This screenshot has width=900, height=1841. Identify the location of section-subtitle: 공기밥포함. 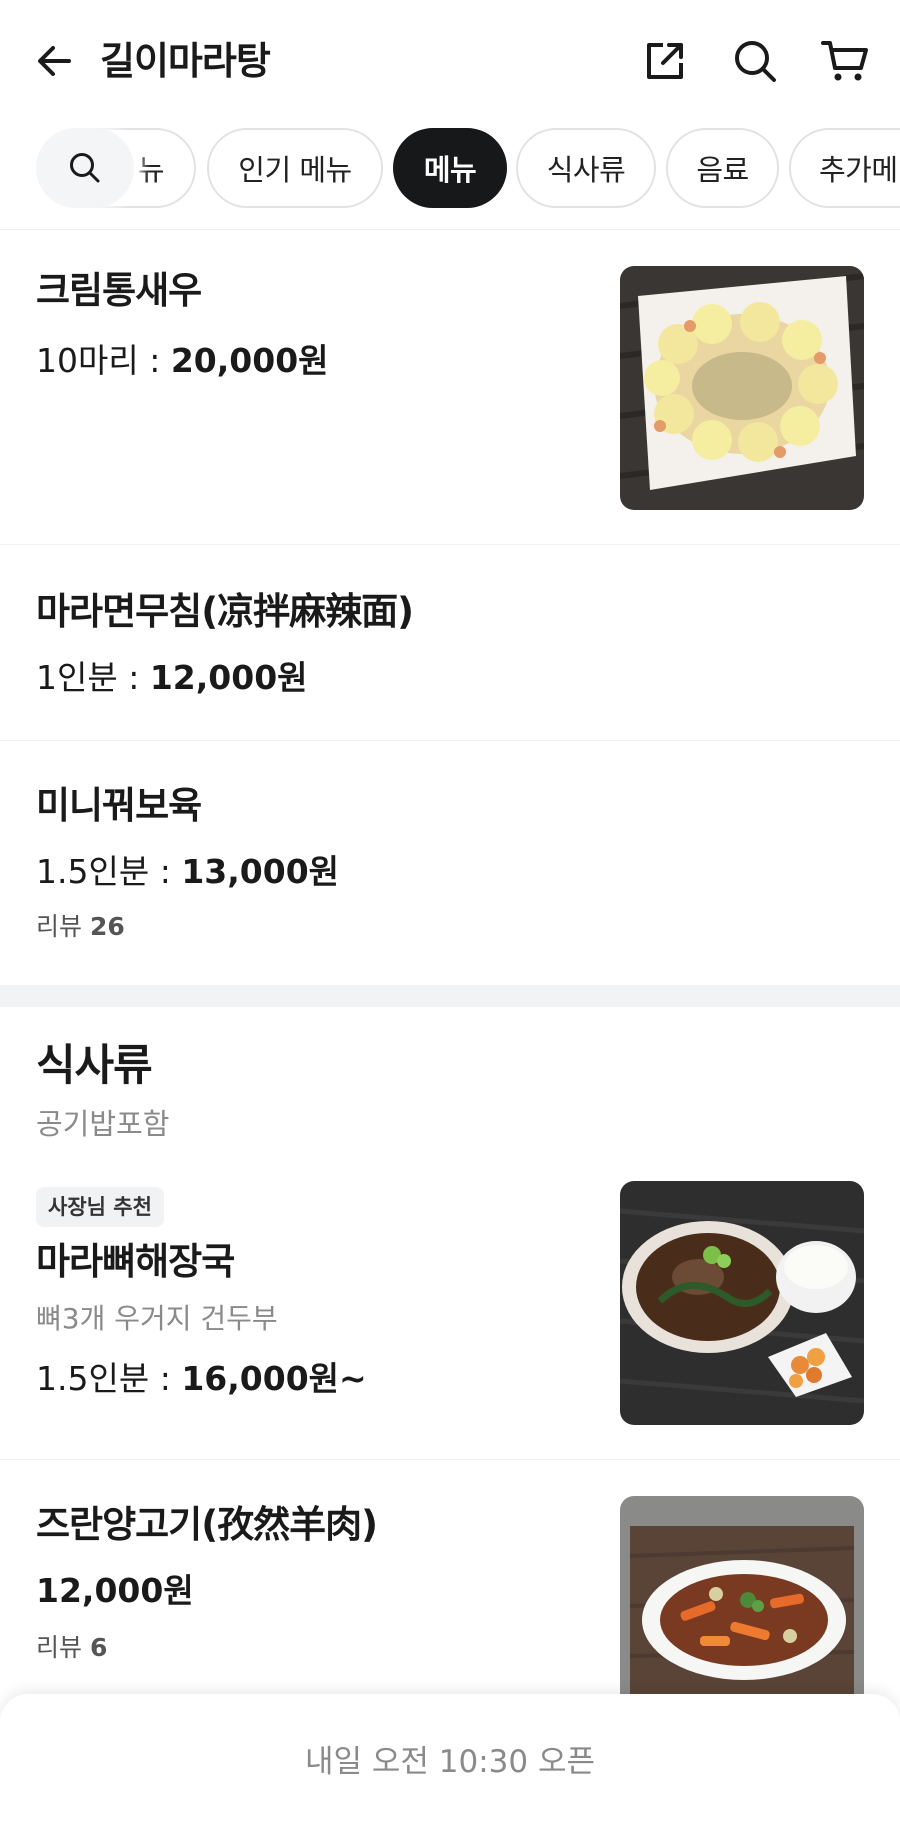
(103, 1124).